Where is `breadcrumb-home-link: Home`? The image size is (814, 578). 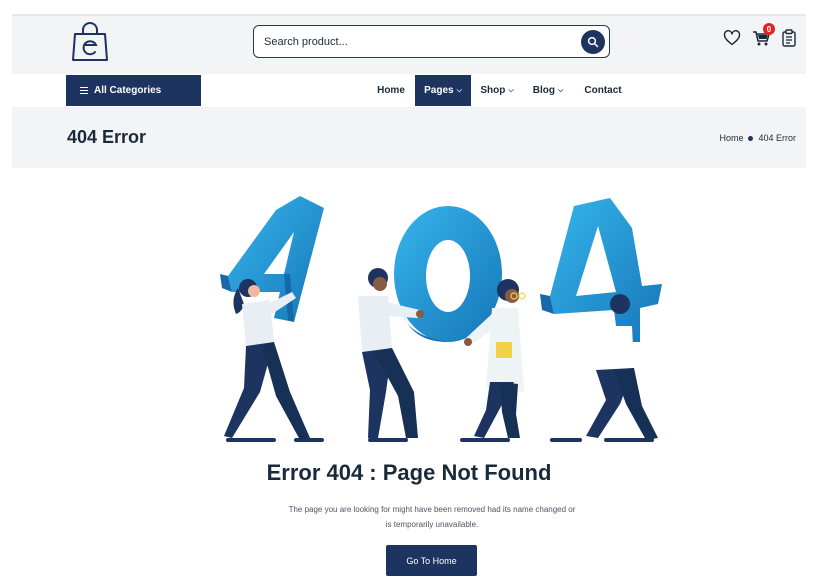 breadcrumb-home-link: Home is located at coordinates (731, 138).